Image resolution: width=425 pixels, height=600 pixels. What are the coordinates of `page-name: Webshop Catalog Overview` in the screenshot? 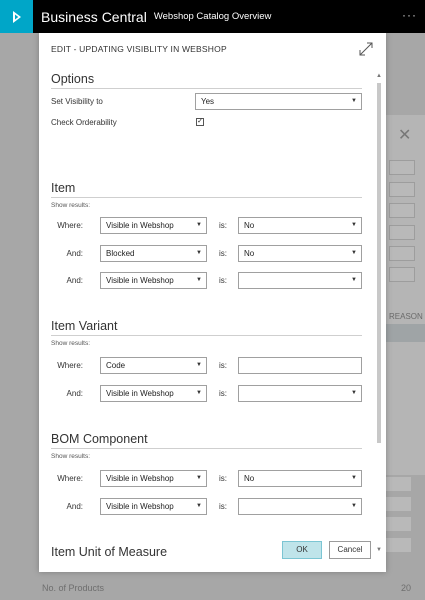 It's located at (212, 16).